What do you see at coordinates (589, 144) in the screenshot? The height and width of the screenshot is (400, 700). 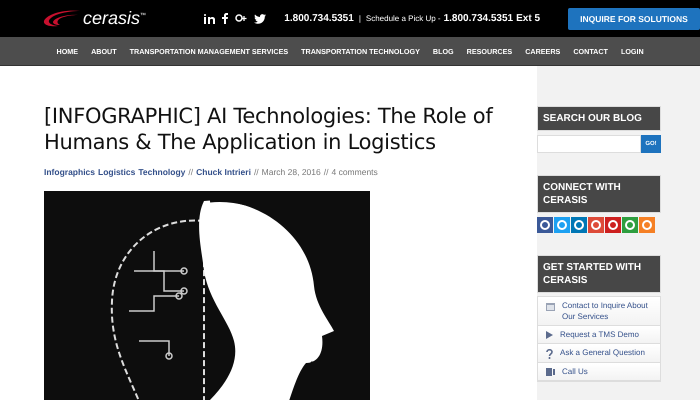 I see `search-field` at bounding box center [589, 144].